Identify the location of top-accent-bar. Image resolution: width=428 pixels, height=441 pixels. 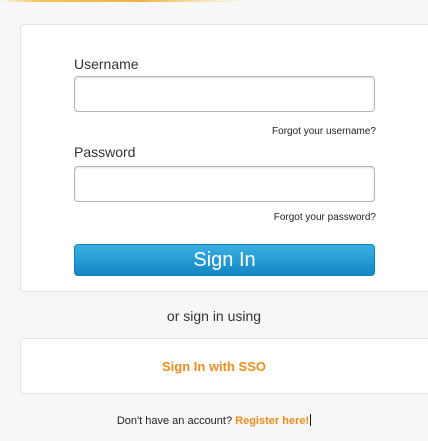
(214, 1).